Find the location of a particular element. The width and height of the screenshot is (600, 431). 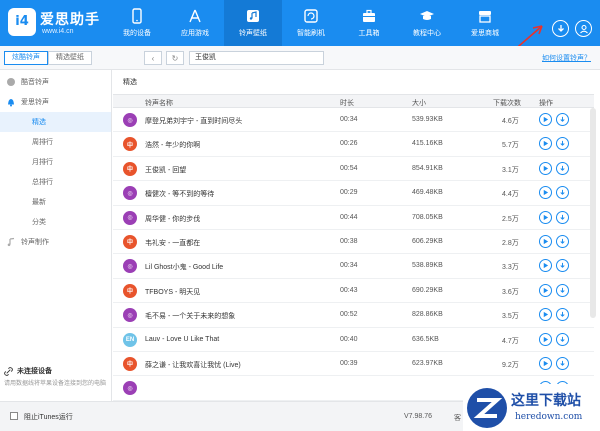

table-row: 中 TFBOYS - 明天见 00:43 690.29KB 3.6万 is located at coordinates (353, 291).